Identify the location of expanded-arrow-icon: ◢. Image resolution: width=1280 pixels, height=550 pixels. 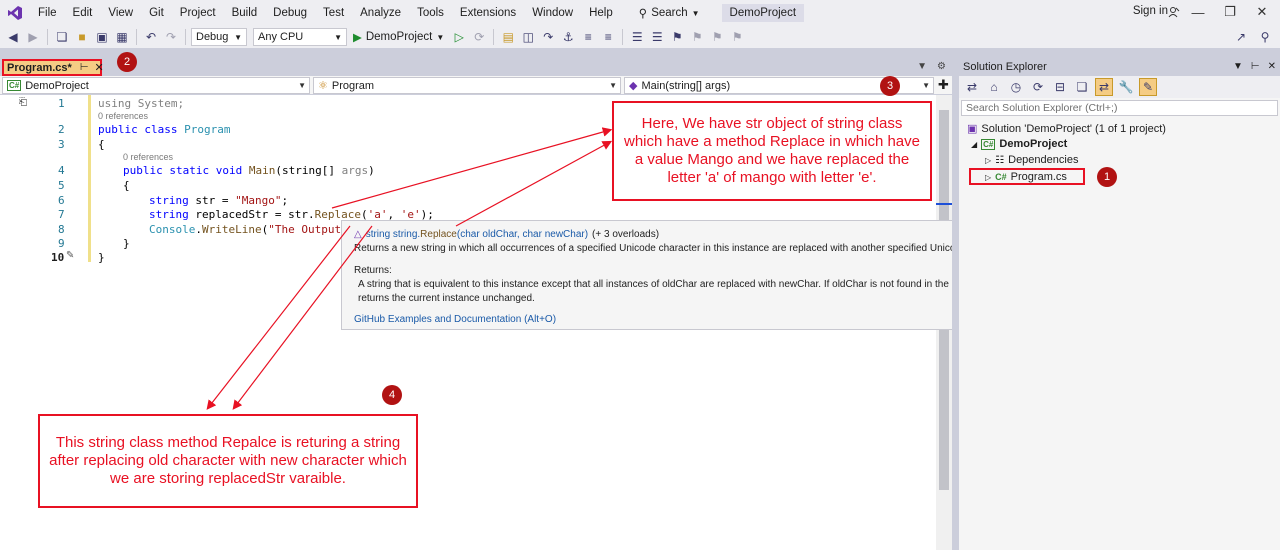
(974, 144).